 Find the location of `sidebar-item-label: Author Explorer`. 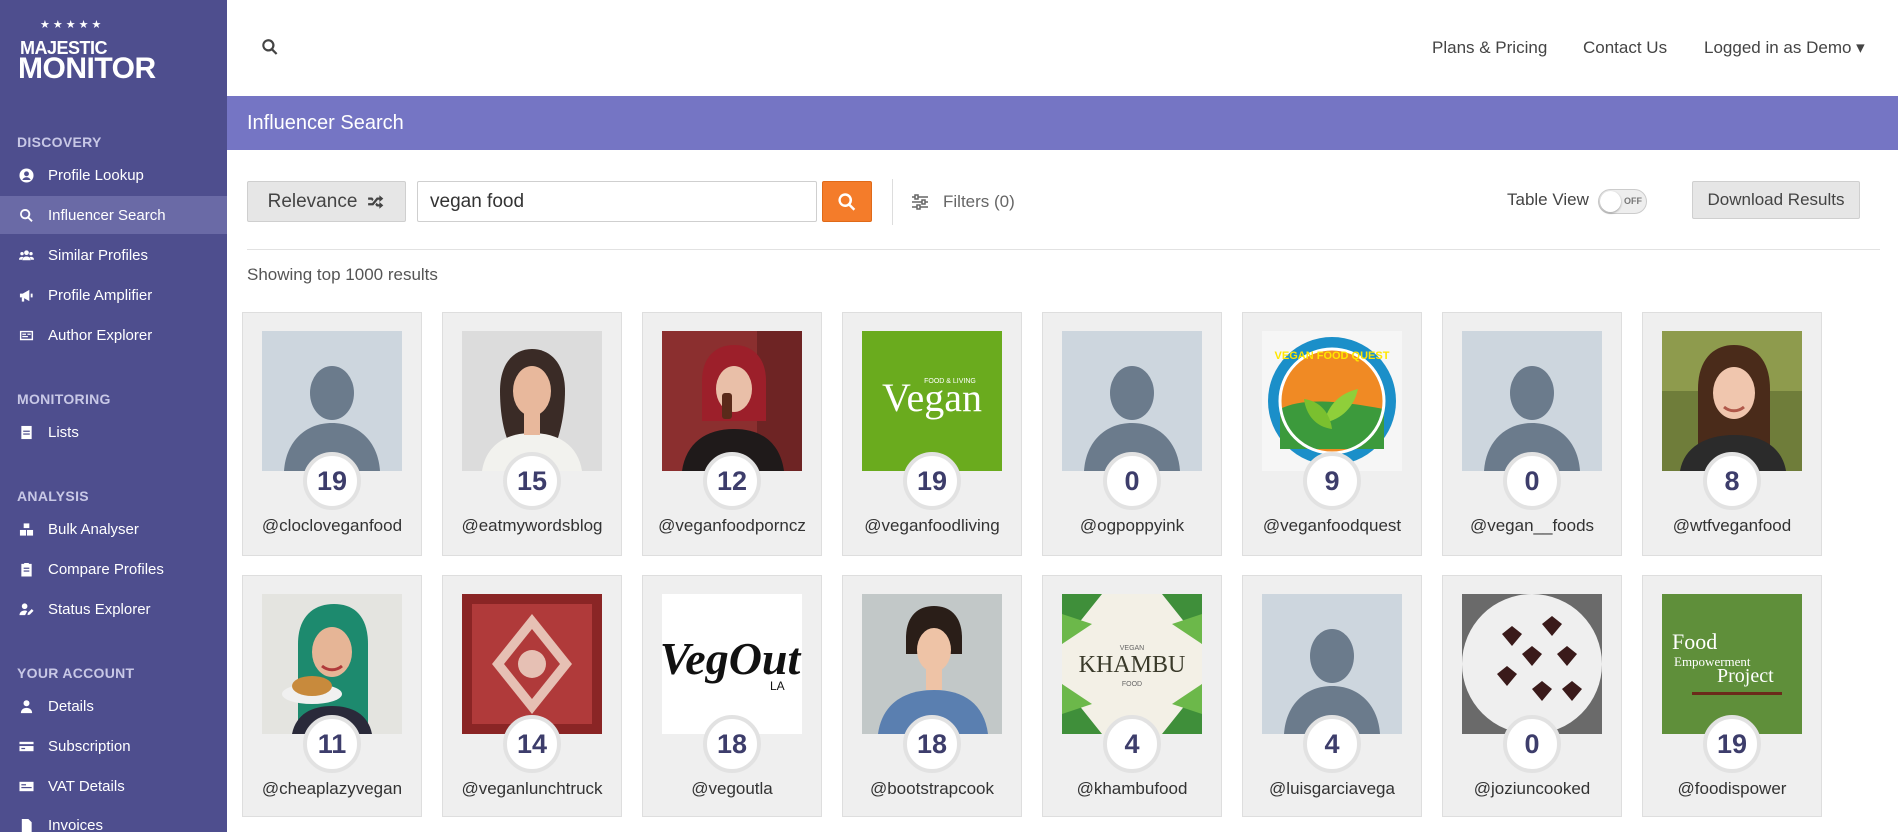

sidebar-item-label: Author Explorer is located at coordinates (100, 335).